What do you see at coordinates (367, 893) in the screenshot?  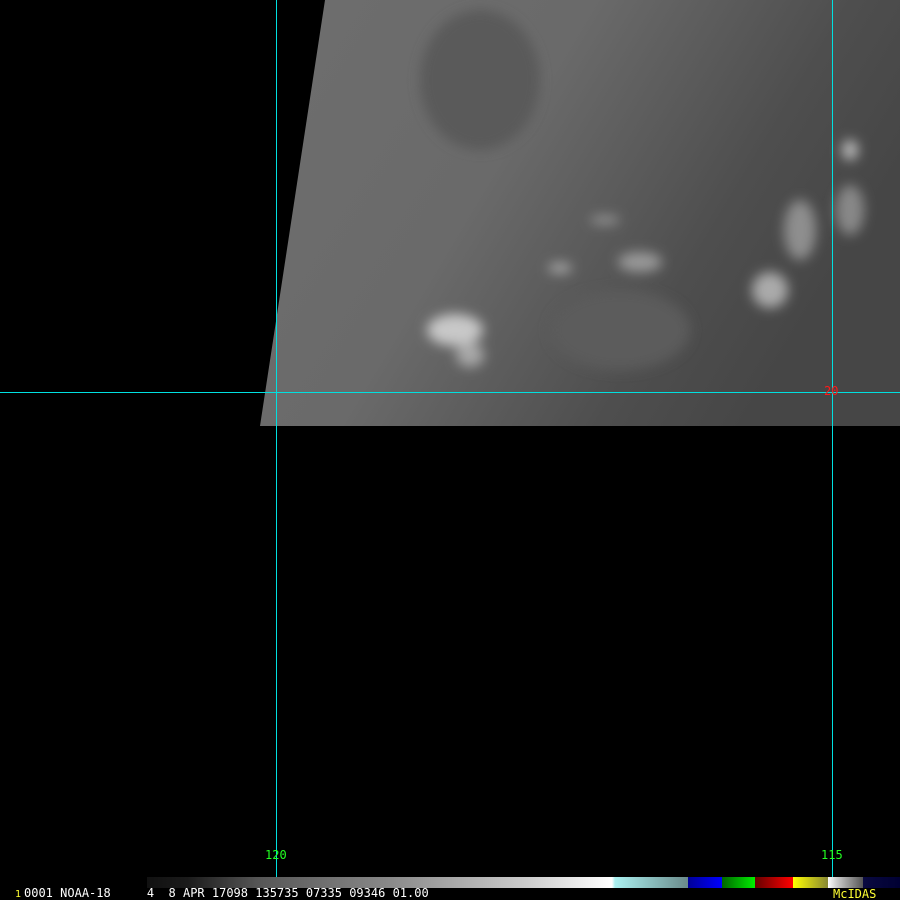 I see `element: 09346` at bounding box center [367, 893].